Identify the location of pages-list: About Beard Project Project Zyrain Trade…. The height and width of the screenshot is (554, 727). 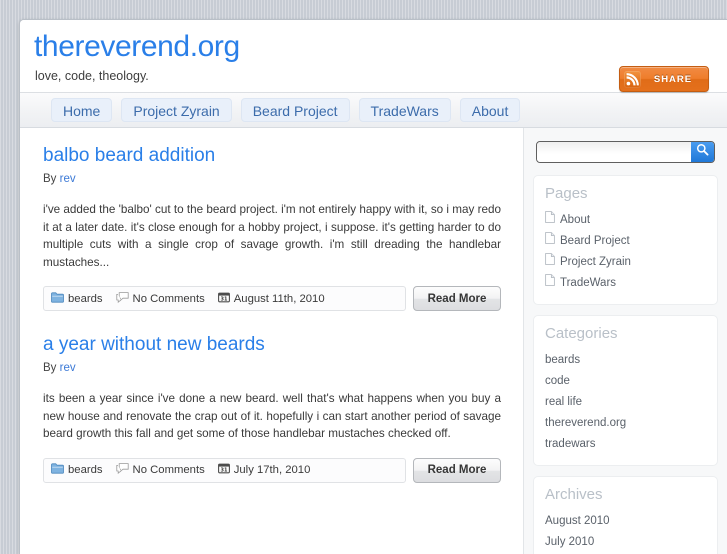
(625, 252).